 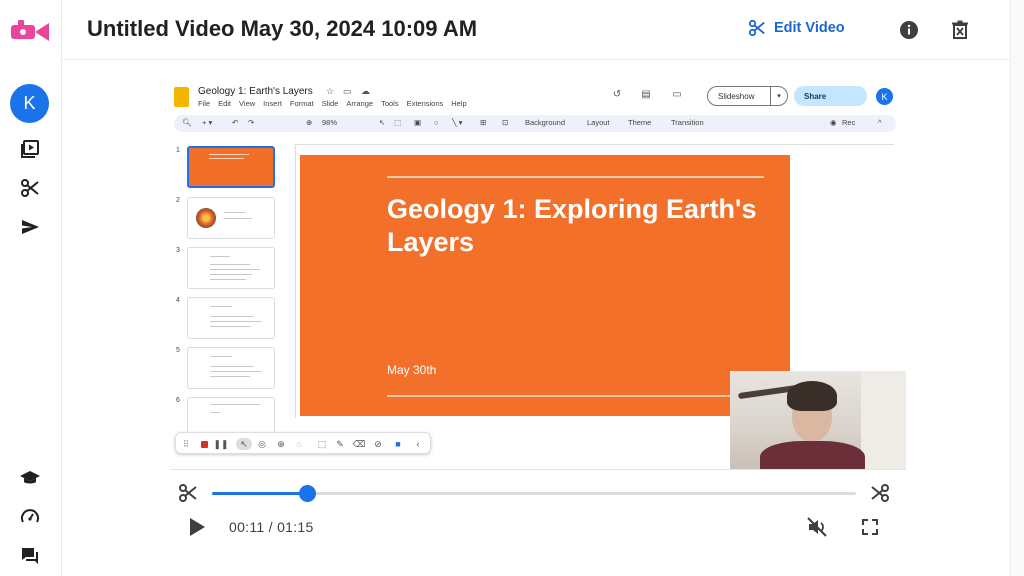 I want to click on thumb-number: 5, so click(x=178, y=350).